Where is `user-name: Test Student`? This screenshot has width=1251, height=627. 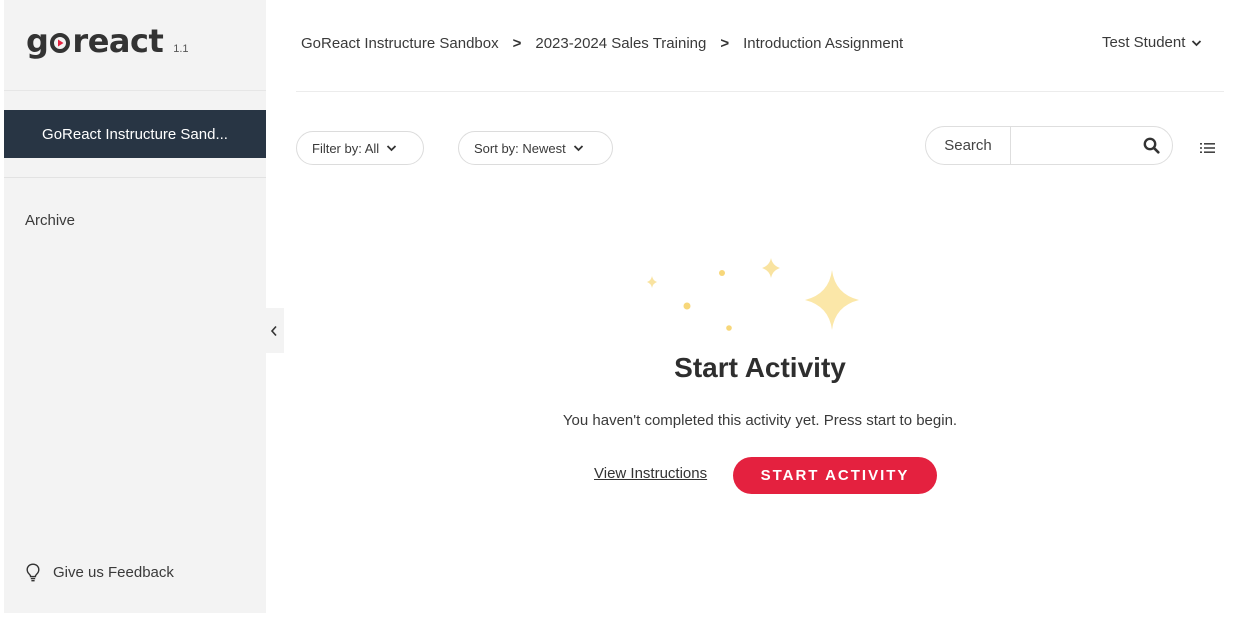 user-name: Test Student is located at coordinates (1144, 42).